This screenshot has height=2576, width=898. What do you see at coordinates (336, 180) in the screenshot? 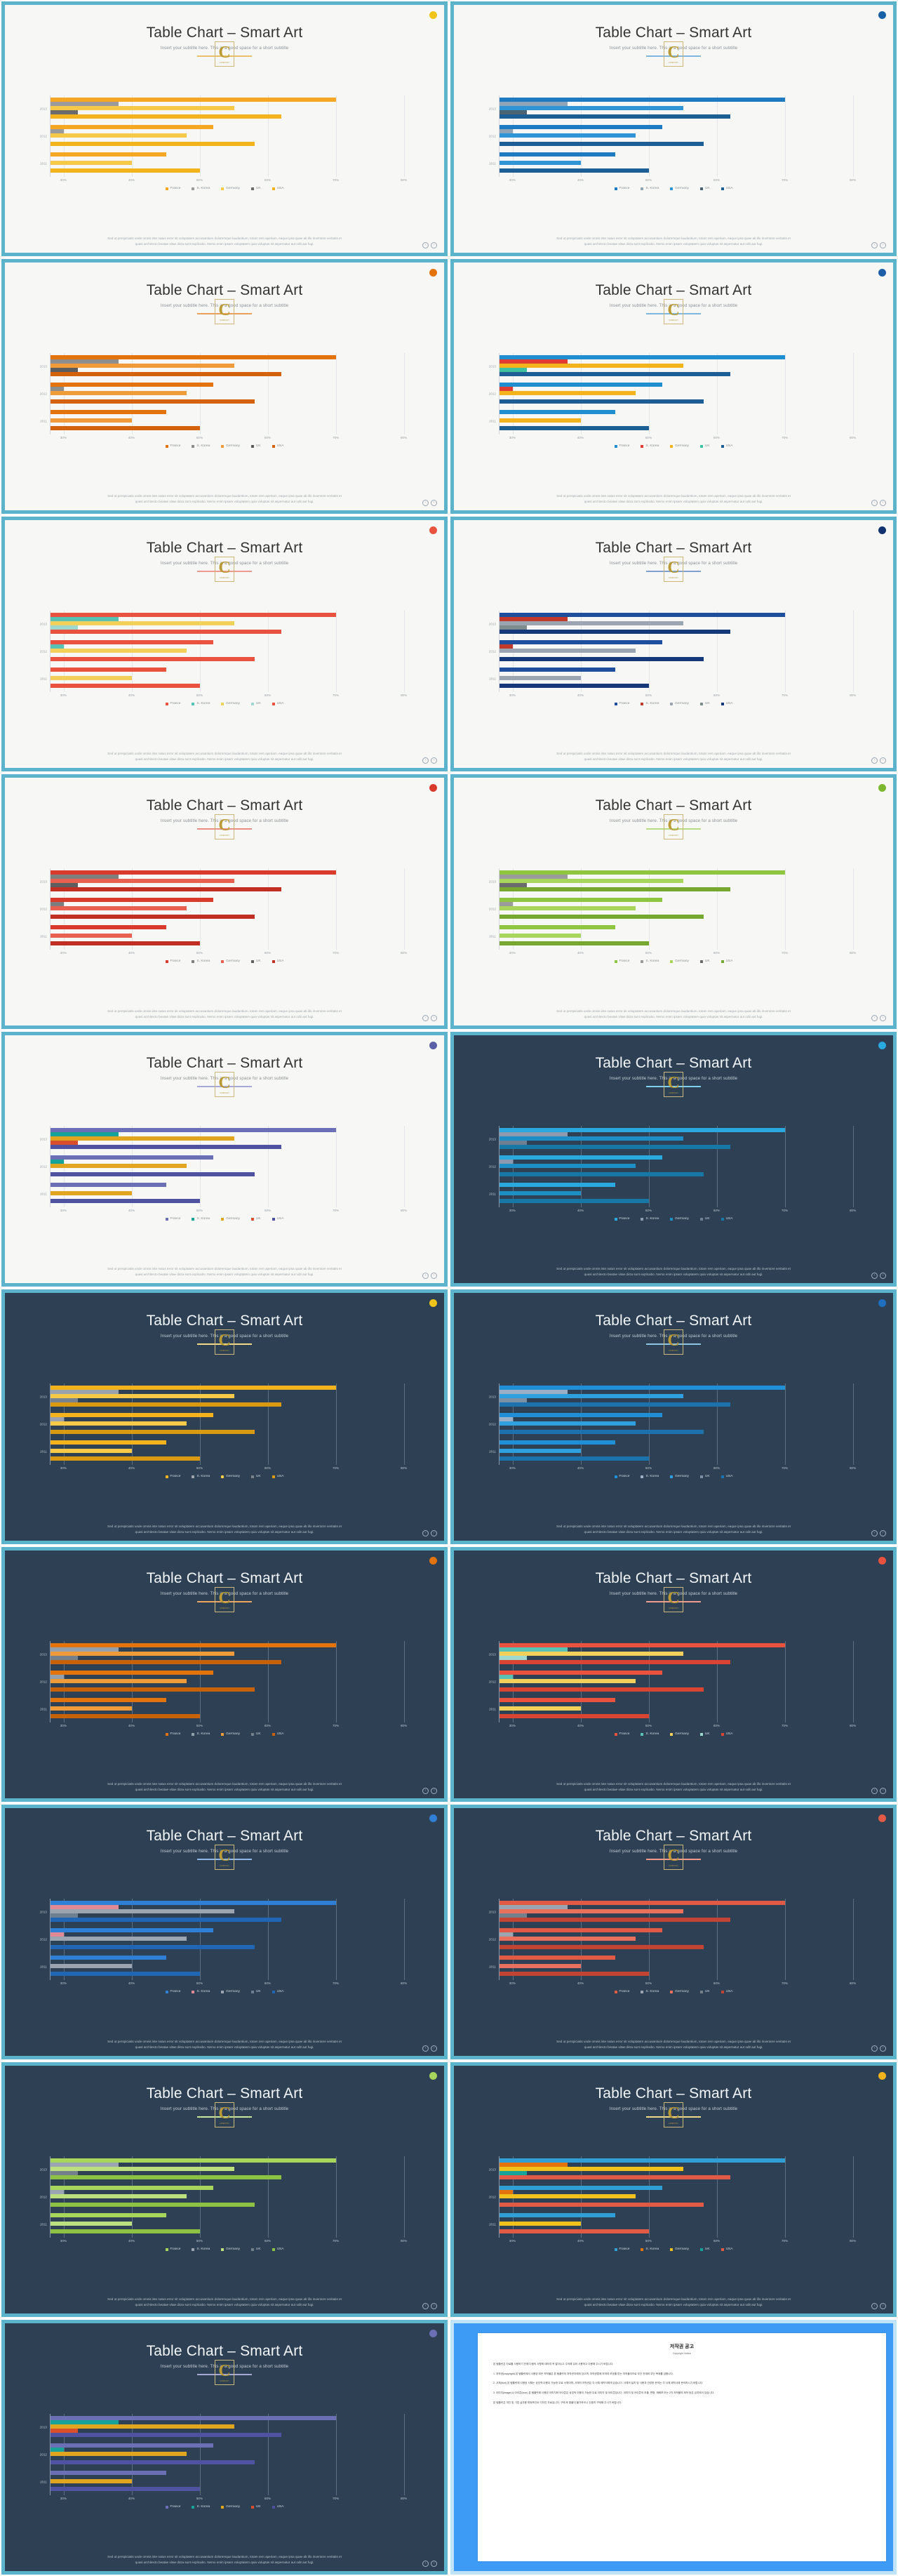
I see `chart-x-tick-label: 70%` at bounding box center [336, 180].